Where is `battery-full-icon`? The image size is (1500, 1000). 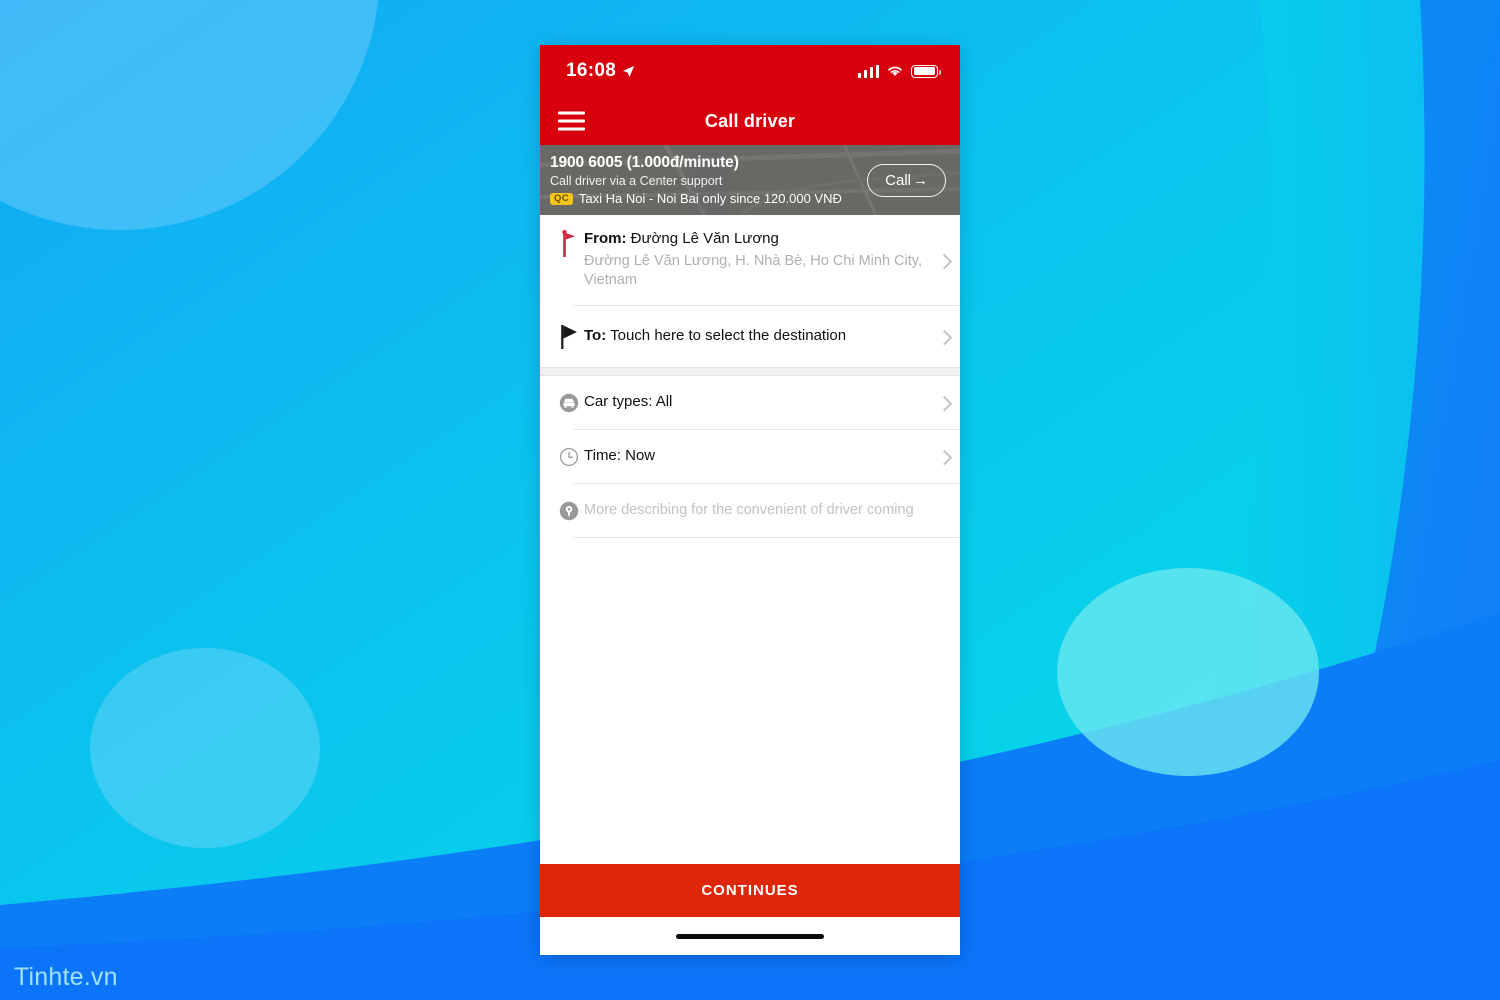 battery-full-icon is located at coordinates (926, 71).